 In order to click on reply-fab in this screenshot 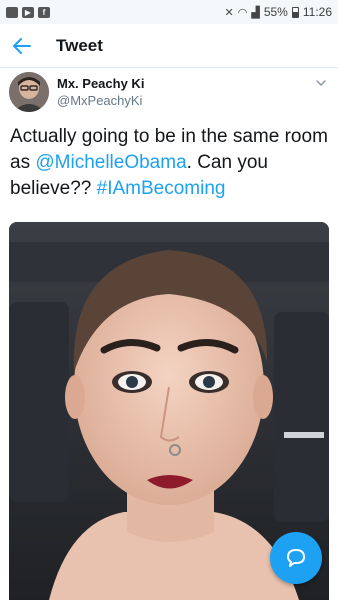, I will do `click(296, 558)`.